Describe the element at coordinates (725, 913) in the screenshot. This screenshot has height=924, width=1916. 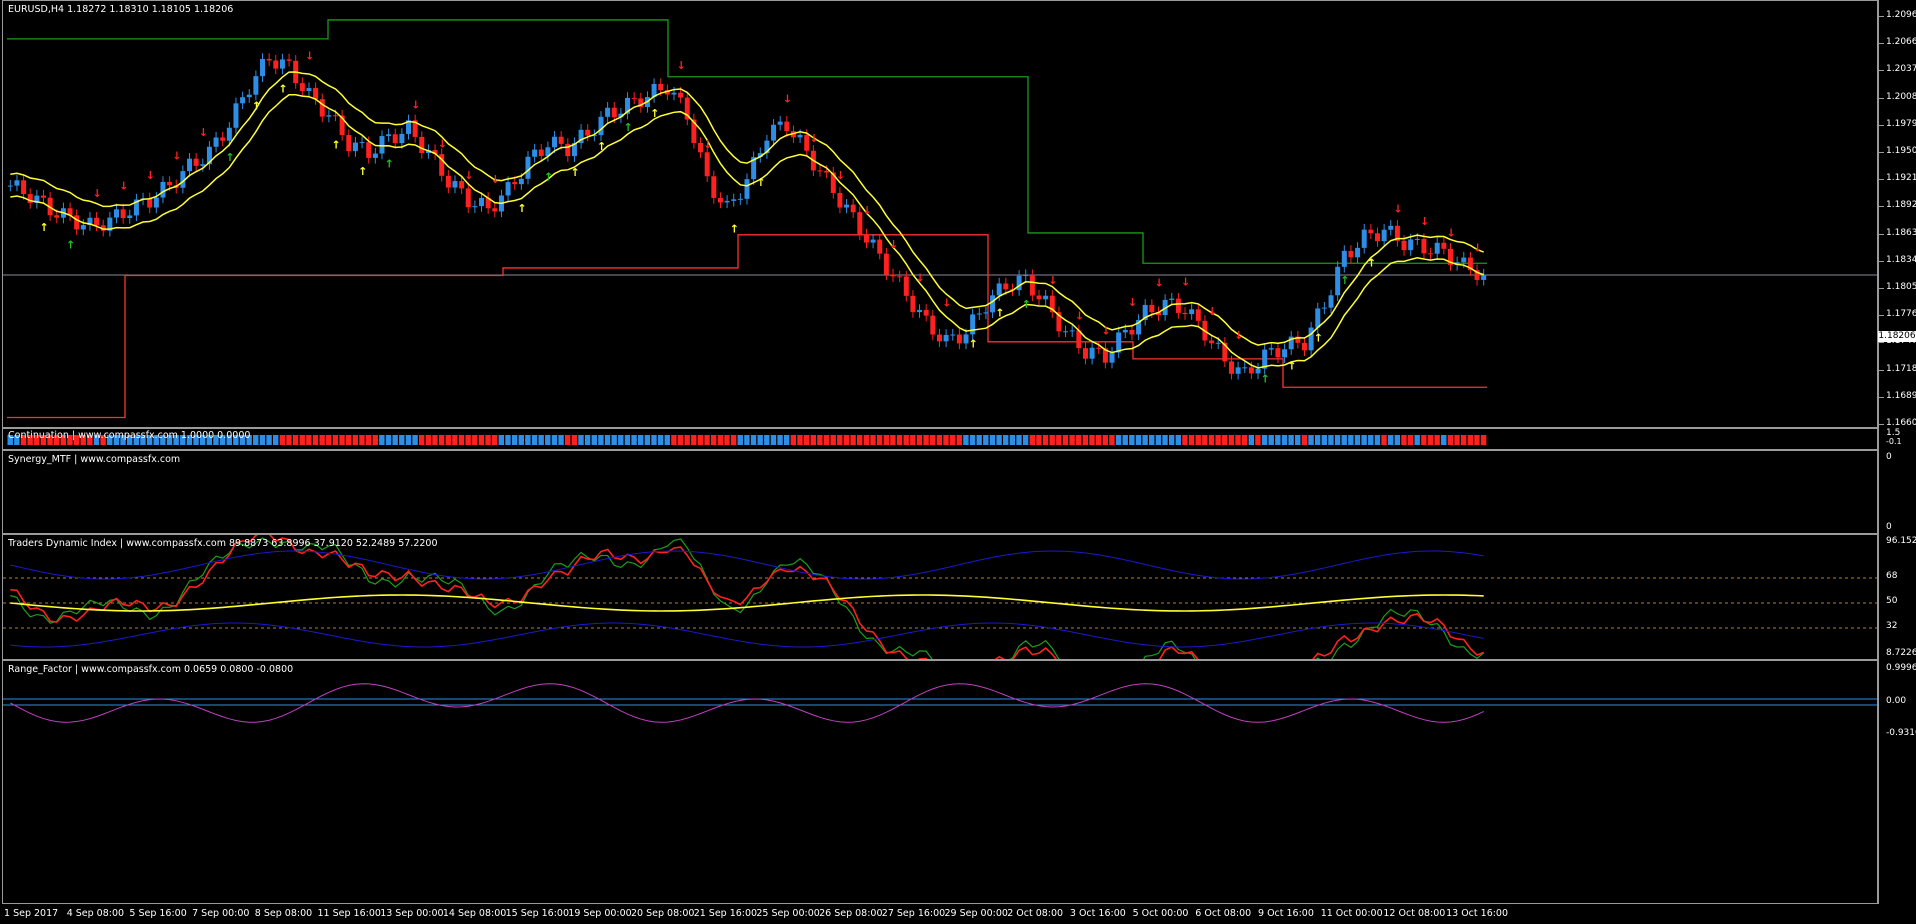
I see `time-tick-label: 21 Sep 16:00` at that location.